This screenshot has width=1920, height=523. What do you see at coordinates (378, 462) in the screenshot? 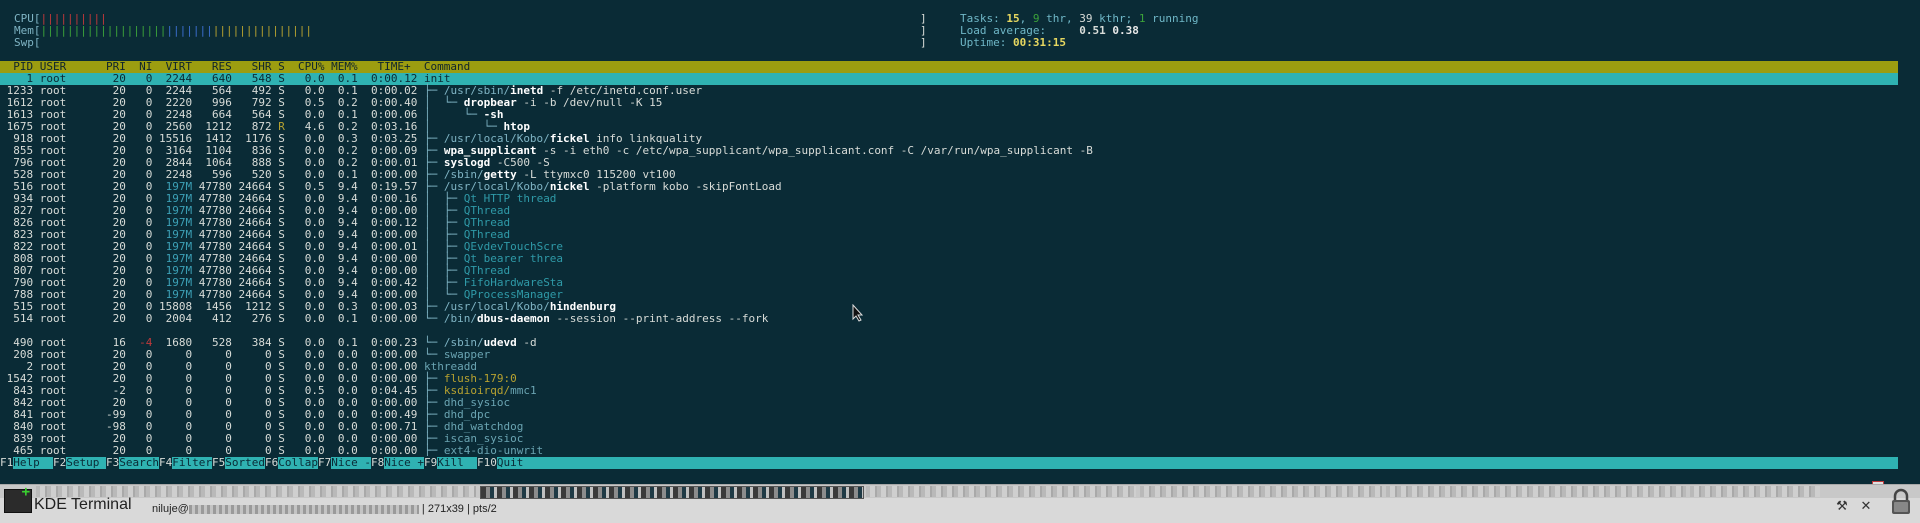
I see `fkey-f8: F8` at bounding box center [378, 462].